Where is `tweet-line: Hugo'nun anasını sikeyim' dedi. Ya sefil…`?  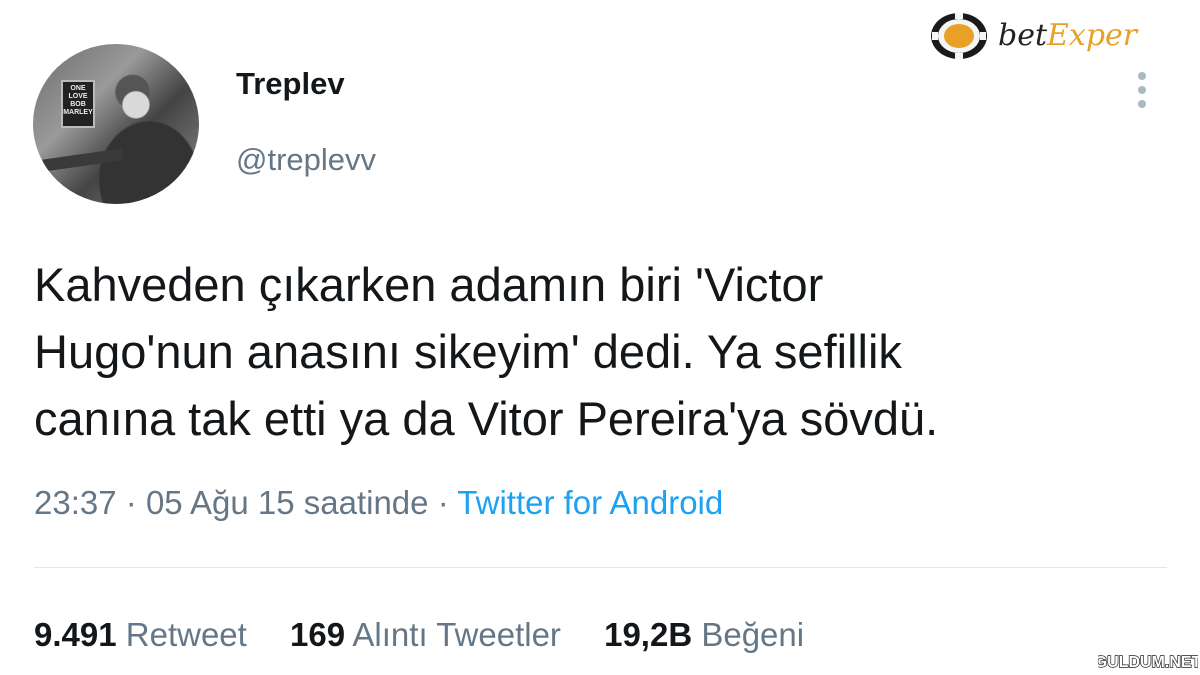 tweet-line: Hugo'nun anasını sikeyim' dedi. Ya sefil… is located at coordinates (468, 351).